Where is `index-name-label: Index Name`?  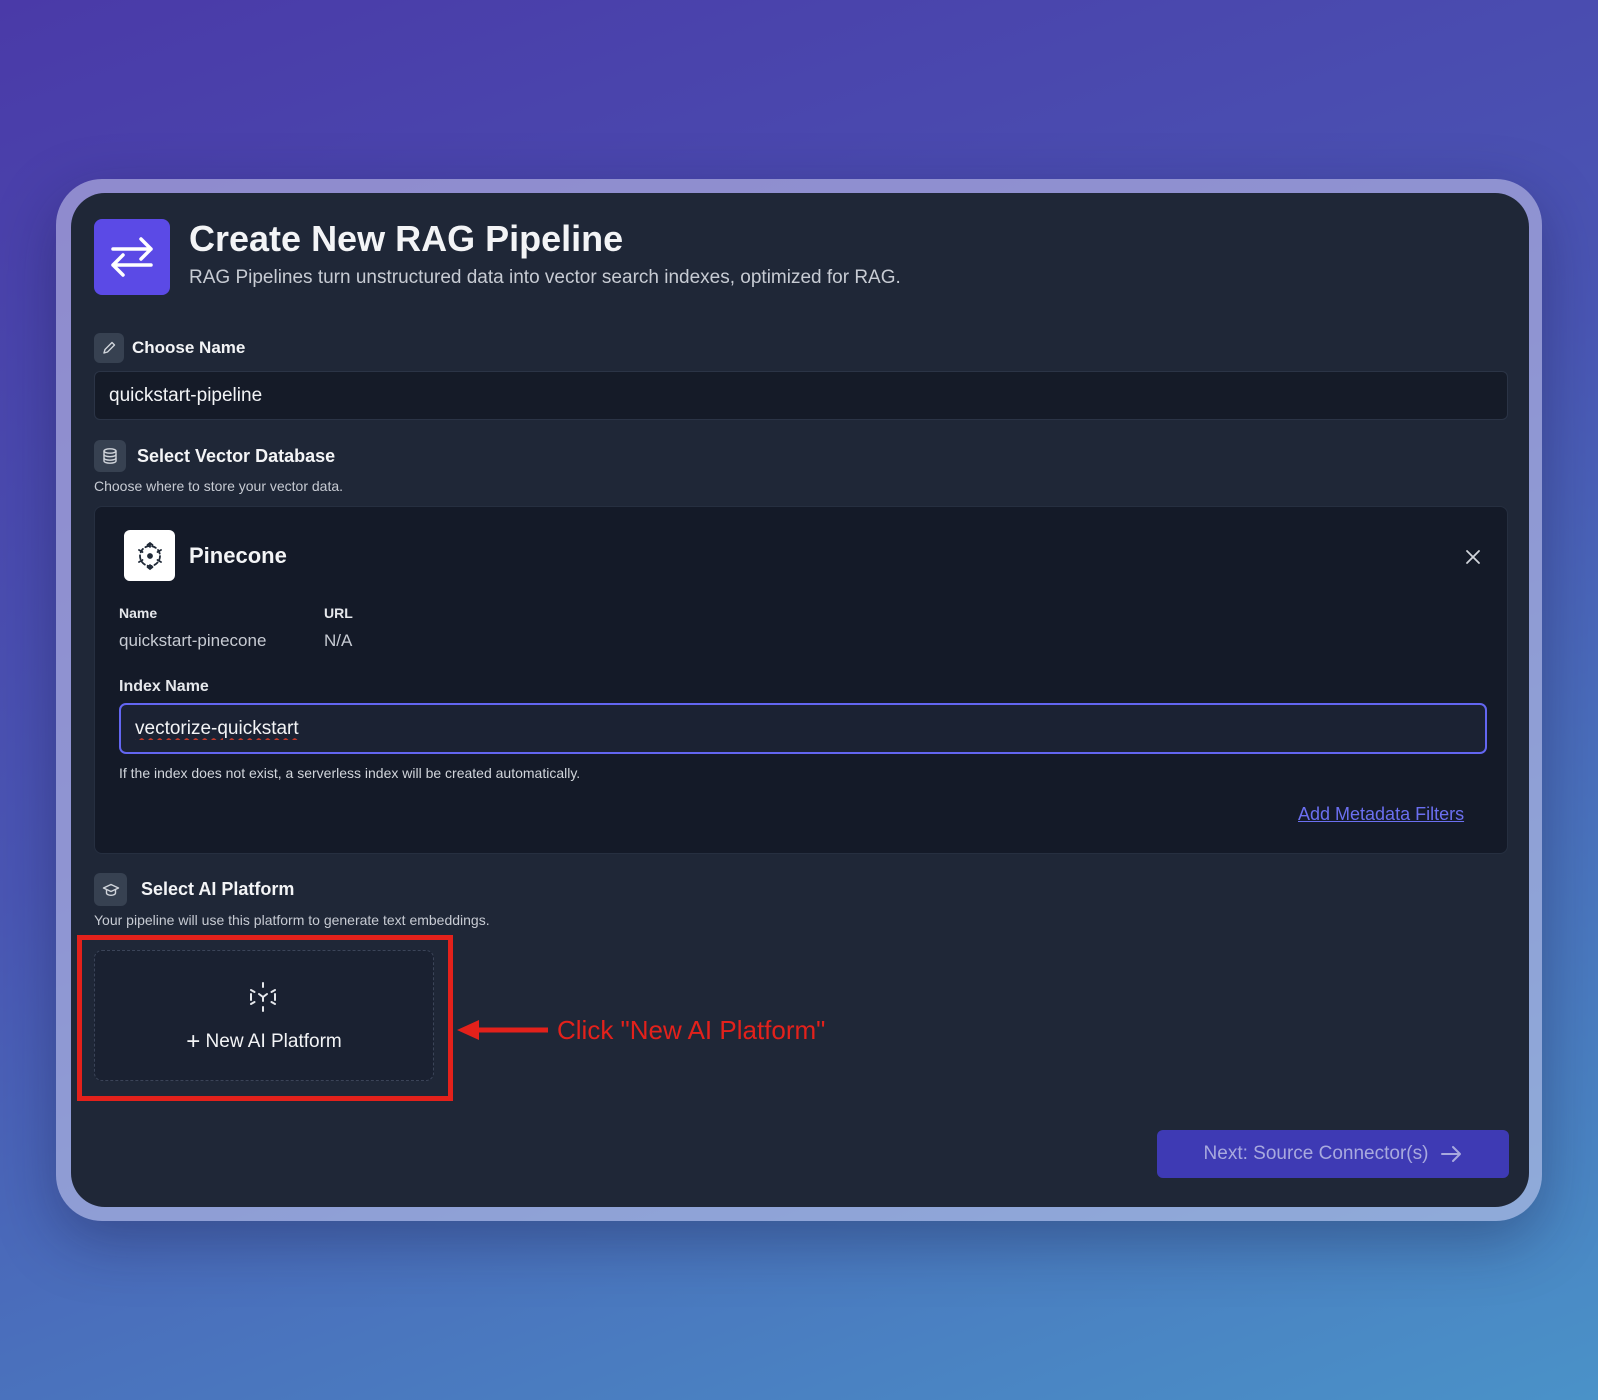 index-name-label: Index Name is located at coordinates (164, 686).